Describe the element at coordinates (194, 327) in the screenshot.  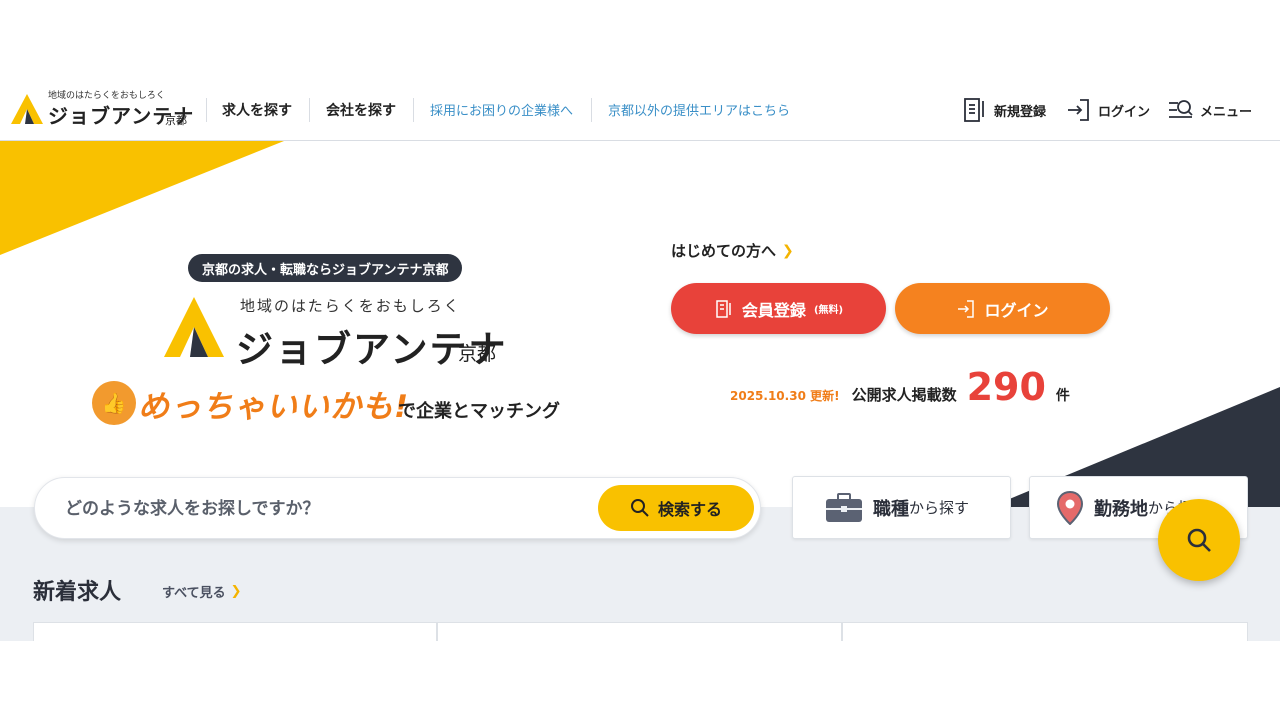
I see `hero-logo-mark-icon` at that location.